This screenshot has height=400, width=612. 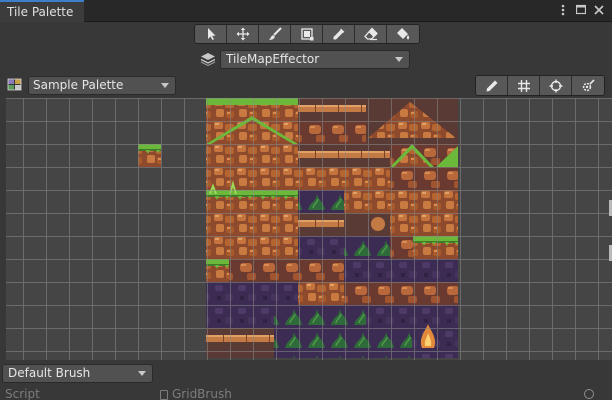 I want to click on eraser-icon, so click(x=370, y=34).